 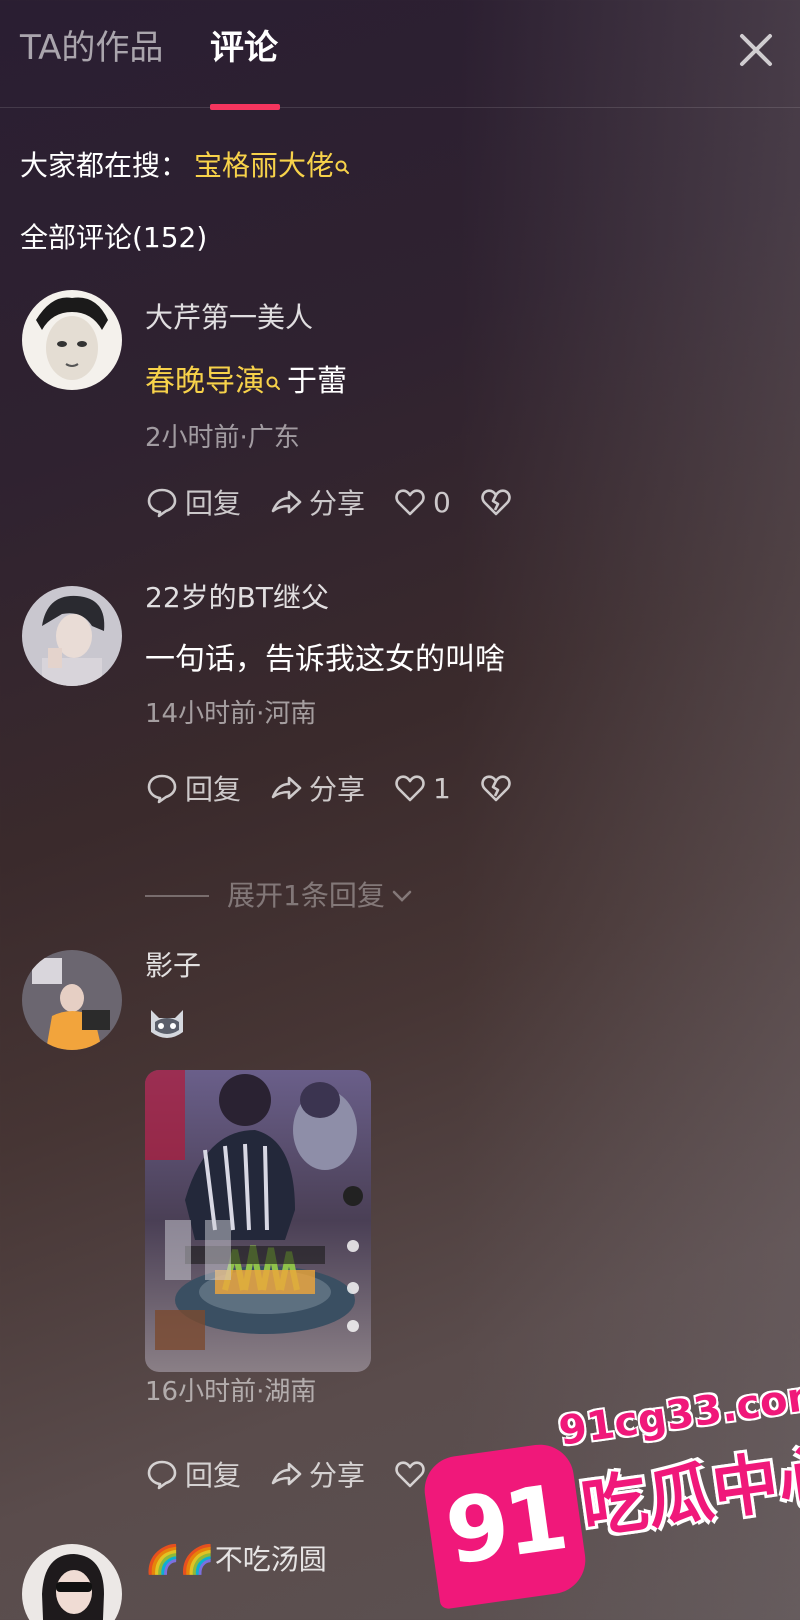 I want to click on comment-highlight-link: 春晚导演, so click(x=205, y=381).